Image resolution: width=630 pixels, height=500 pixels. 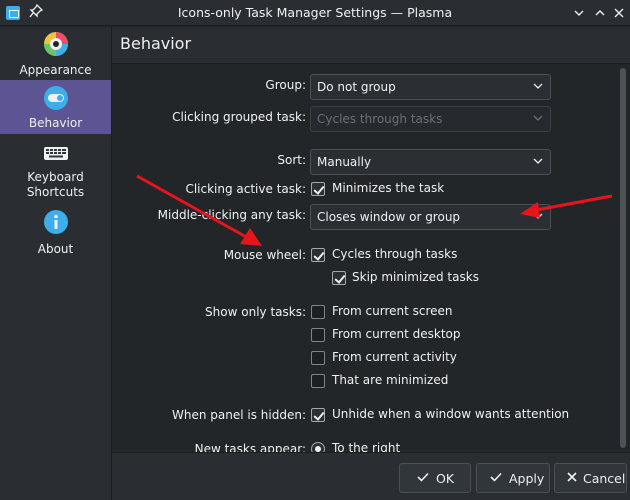 What do you see at coordinates (318, 189) in the screenshot?
I see `minimizes-task-checkbox` at bounding box center [318, 189].